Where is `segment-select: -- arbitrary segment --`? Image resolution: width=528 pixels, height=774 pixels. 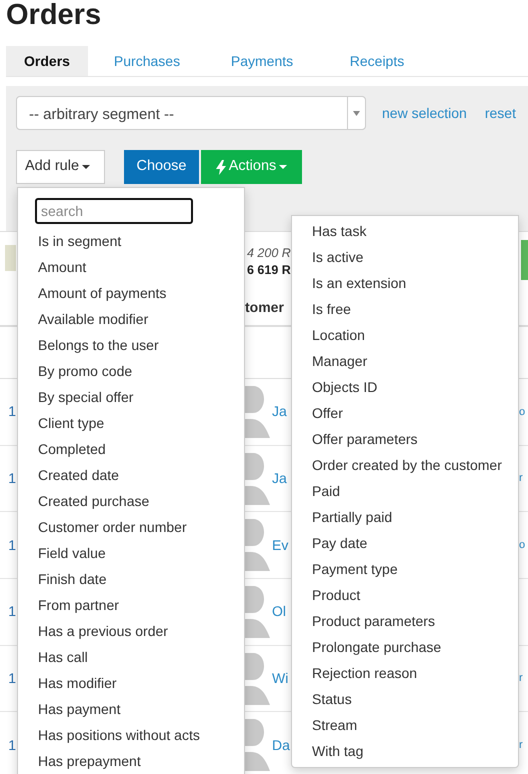 segment-select: -- arbitrary segment -- is located at coordinates (191, 113).